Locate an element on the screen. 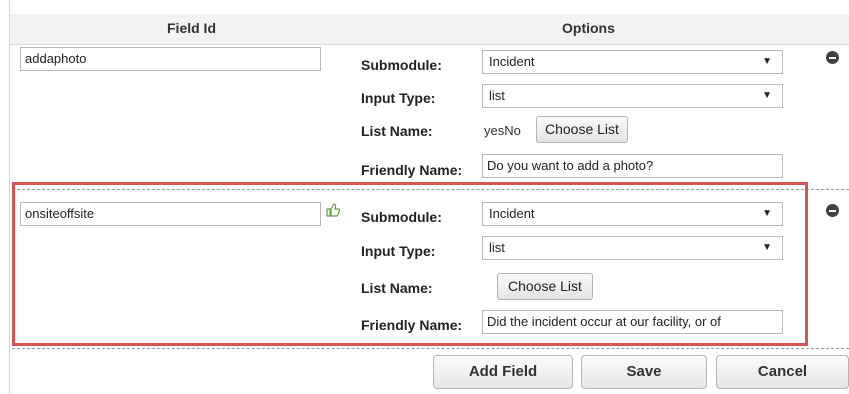 The image size is (849, 394). column-header-options: Options is located at coordinates (588, 28).